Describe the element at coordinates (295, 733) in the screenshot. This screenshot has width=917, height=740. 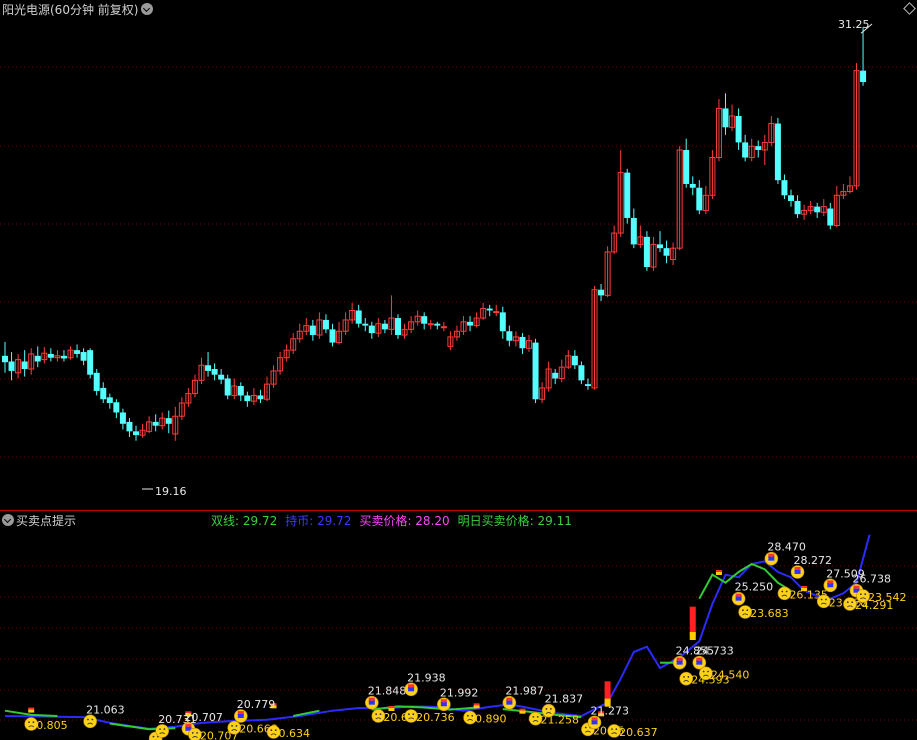
I see `price-label: 0.634` at that location.